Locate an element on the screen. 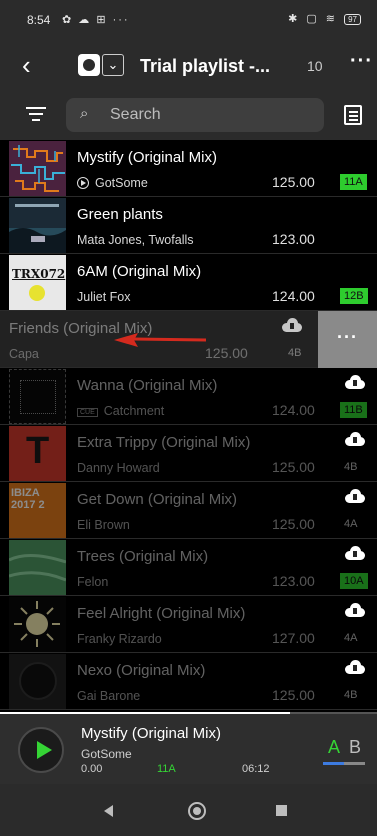  track-artist: CUE Catchment is located at coordinates (120, 411).